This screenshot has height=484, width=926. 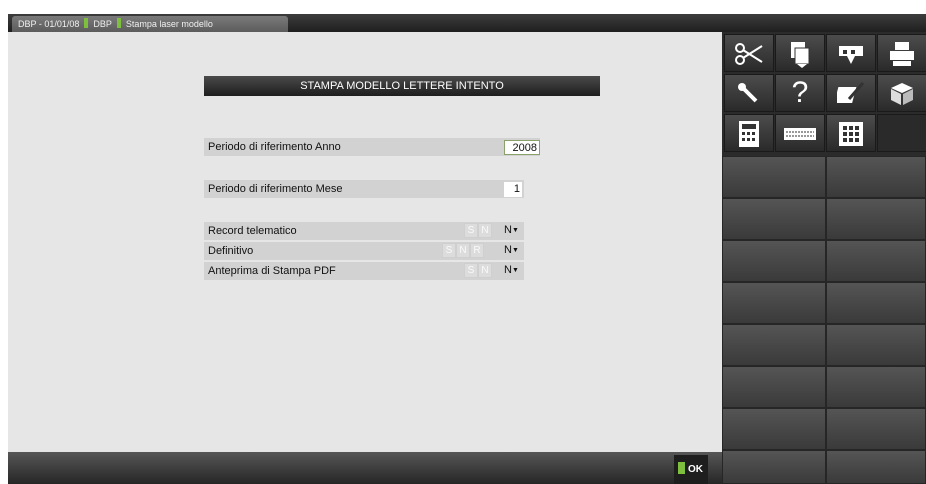 I want to click on mese-label: Periodo di riferimento Mese, so click(x=275, y=189).